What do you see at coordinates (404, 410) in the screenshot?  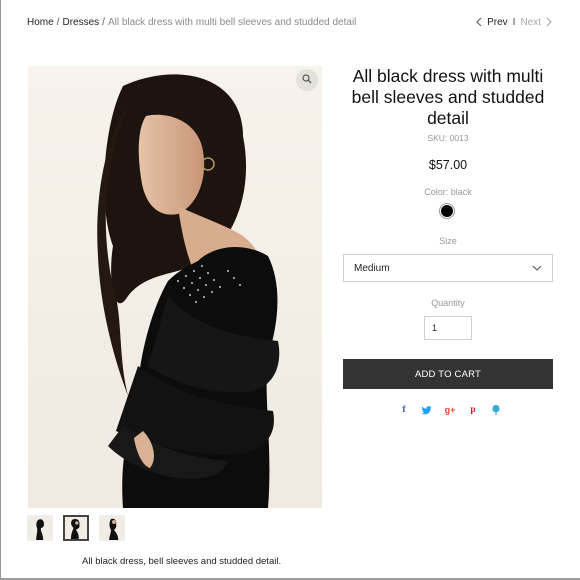 I see `facebook-icon: f` at bounding box center [404, 410].